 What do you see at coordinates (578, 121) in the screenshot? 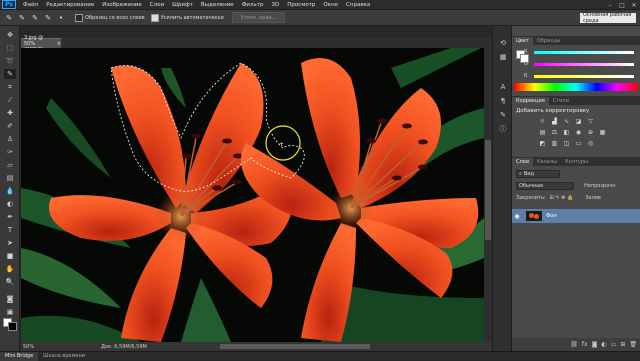
I see `exposure-icon: ◪` at bounding box center [578, 121].